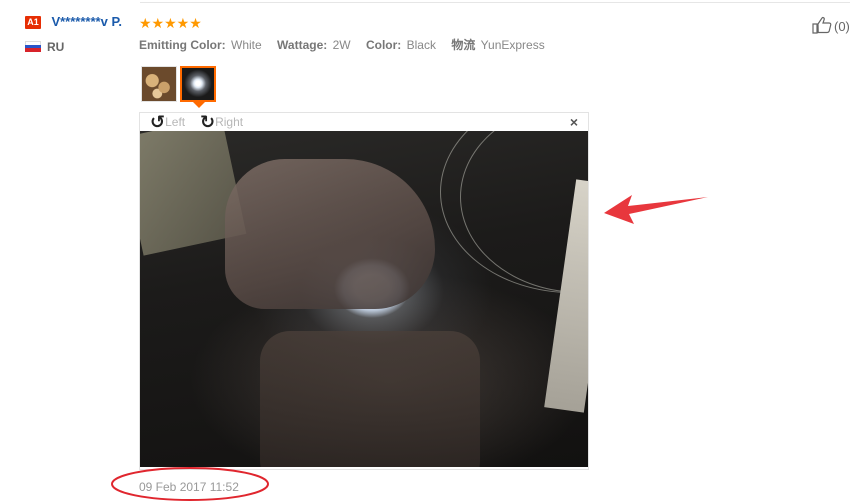  I want to click on helpful-count: (0), so click(842, 26).